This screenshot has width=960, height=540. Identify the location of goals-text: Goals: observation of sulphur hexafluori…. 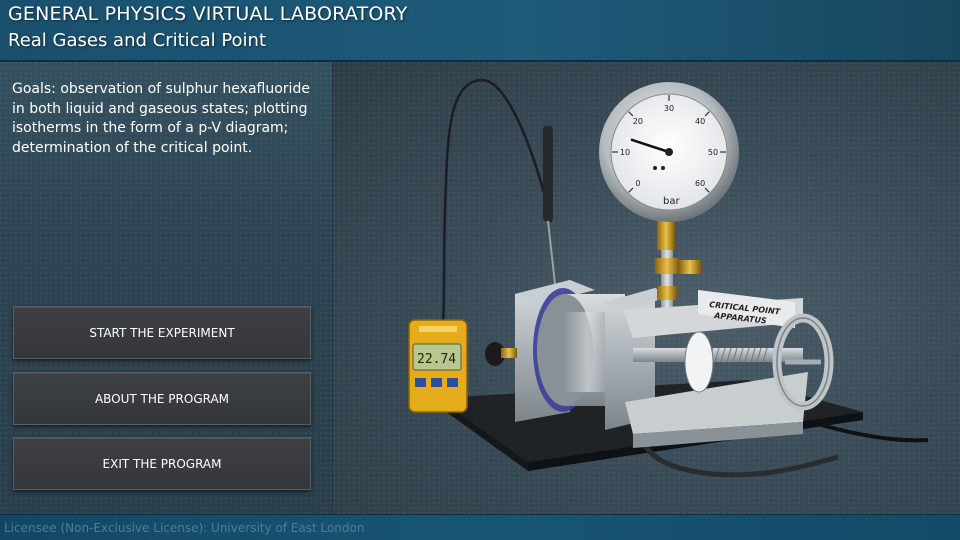
(161, 118).